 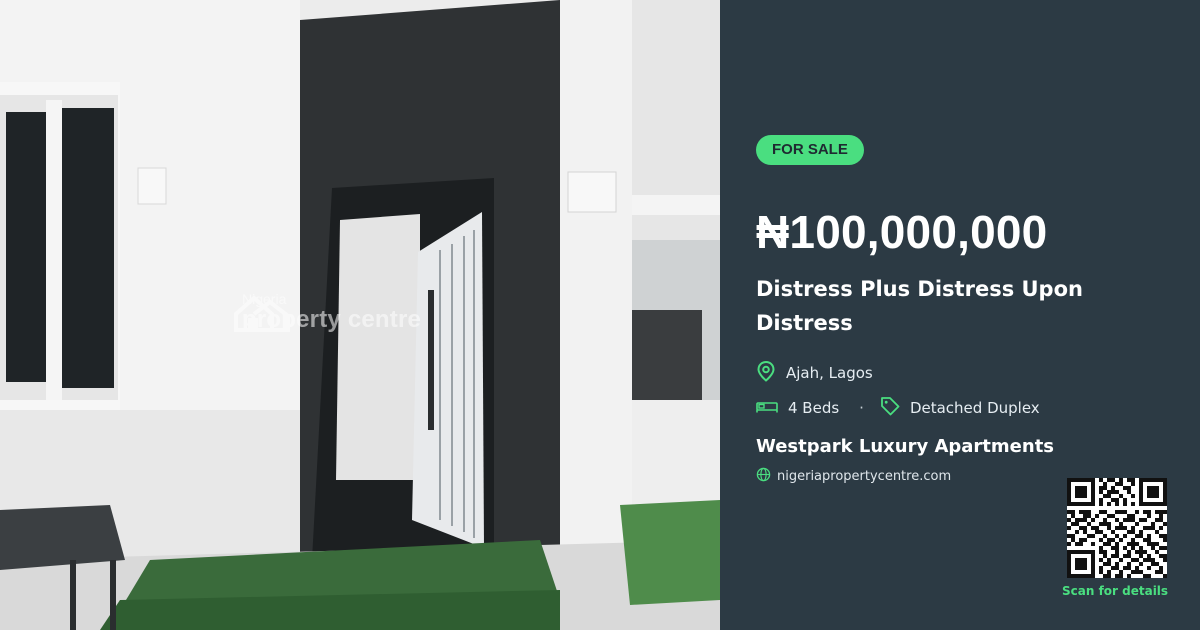 I want to click on watermark: Nigeria property centre, so click(x=326, y=312).